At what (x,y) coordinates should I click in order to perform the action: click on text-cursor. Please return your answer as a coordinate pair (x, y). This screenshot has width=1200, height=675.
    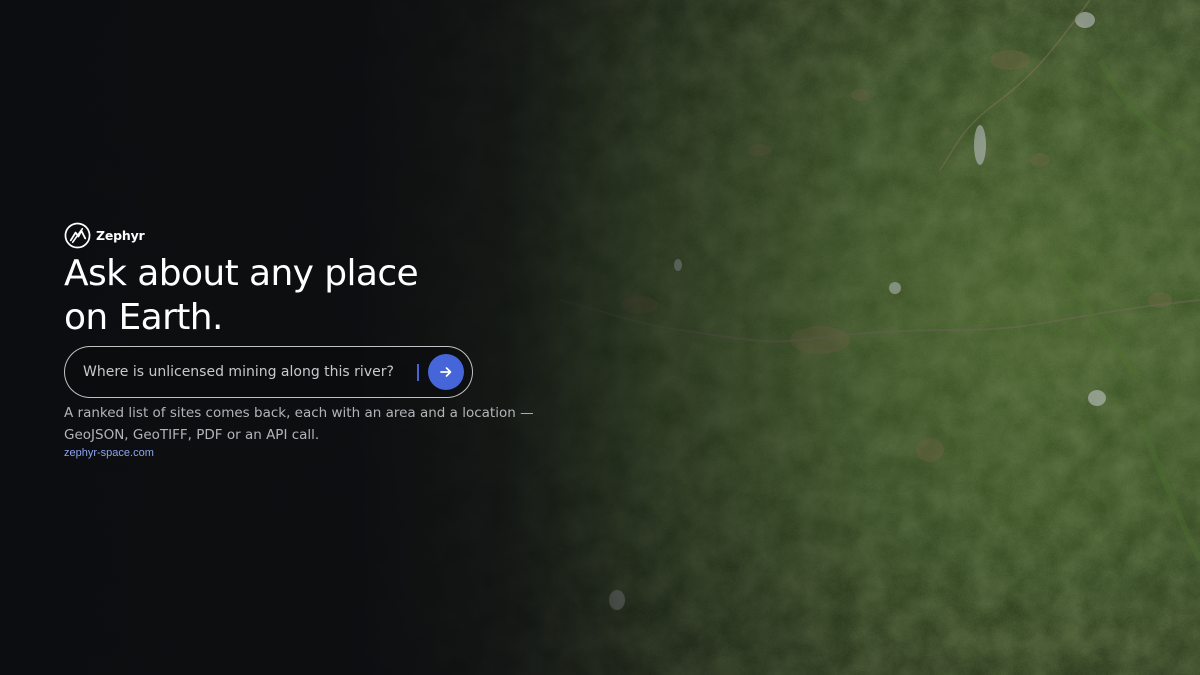
    Looking at the image, I should click on (418, 372).